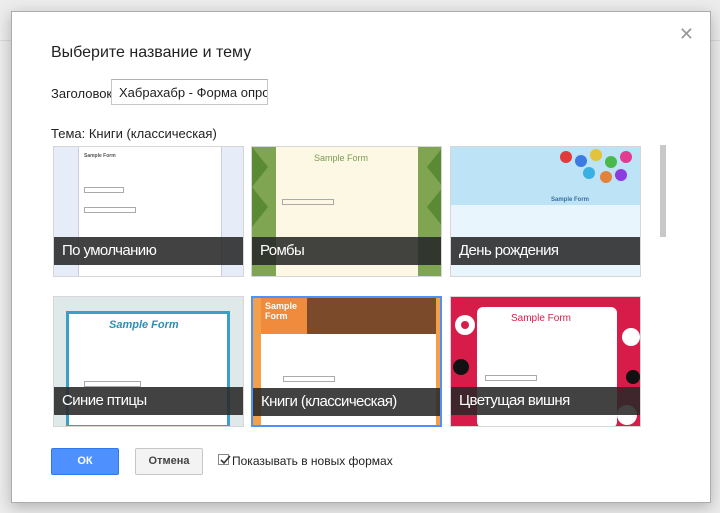  I want to click on ok-button: ОК, so click(85, 461).